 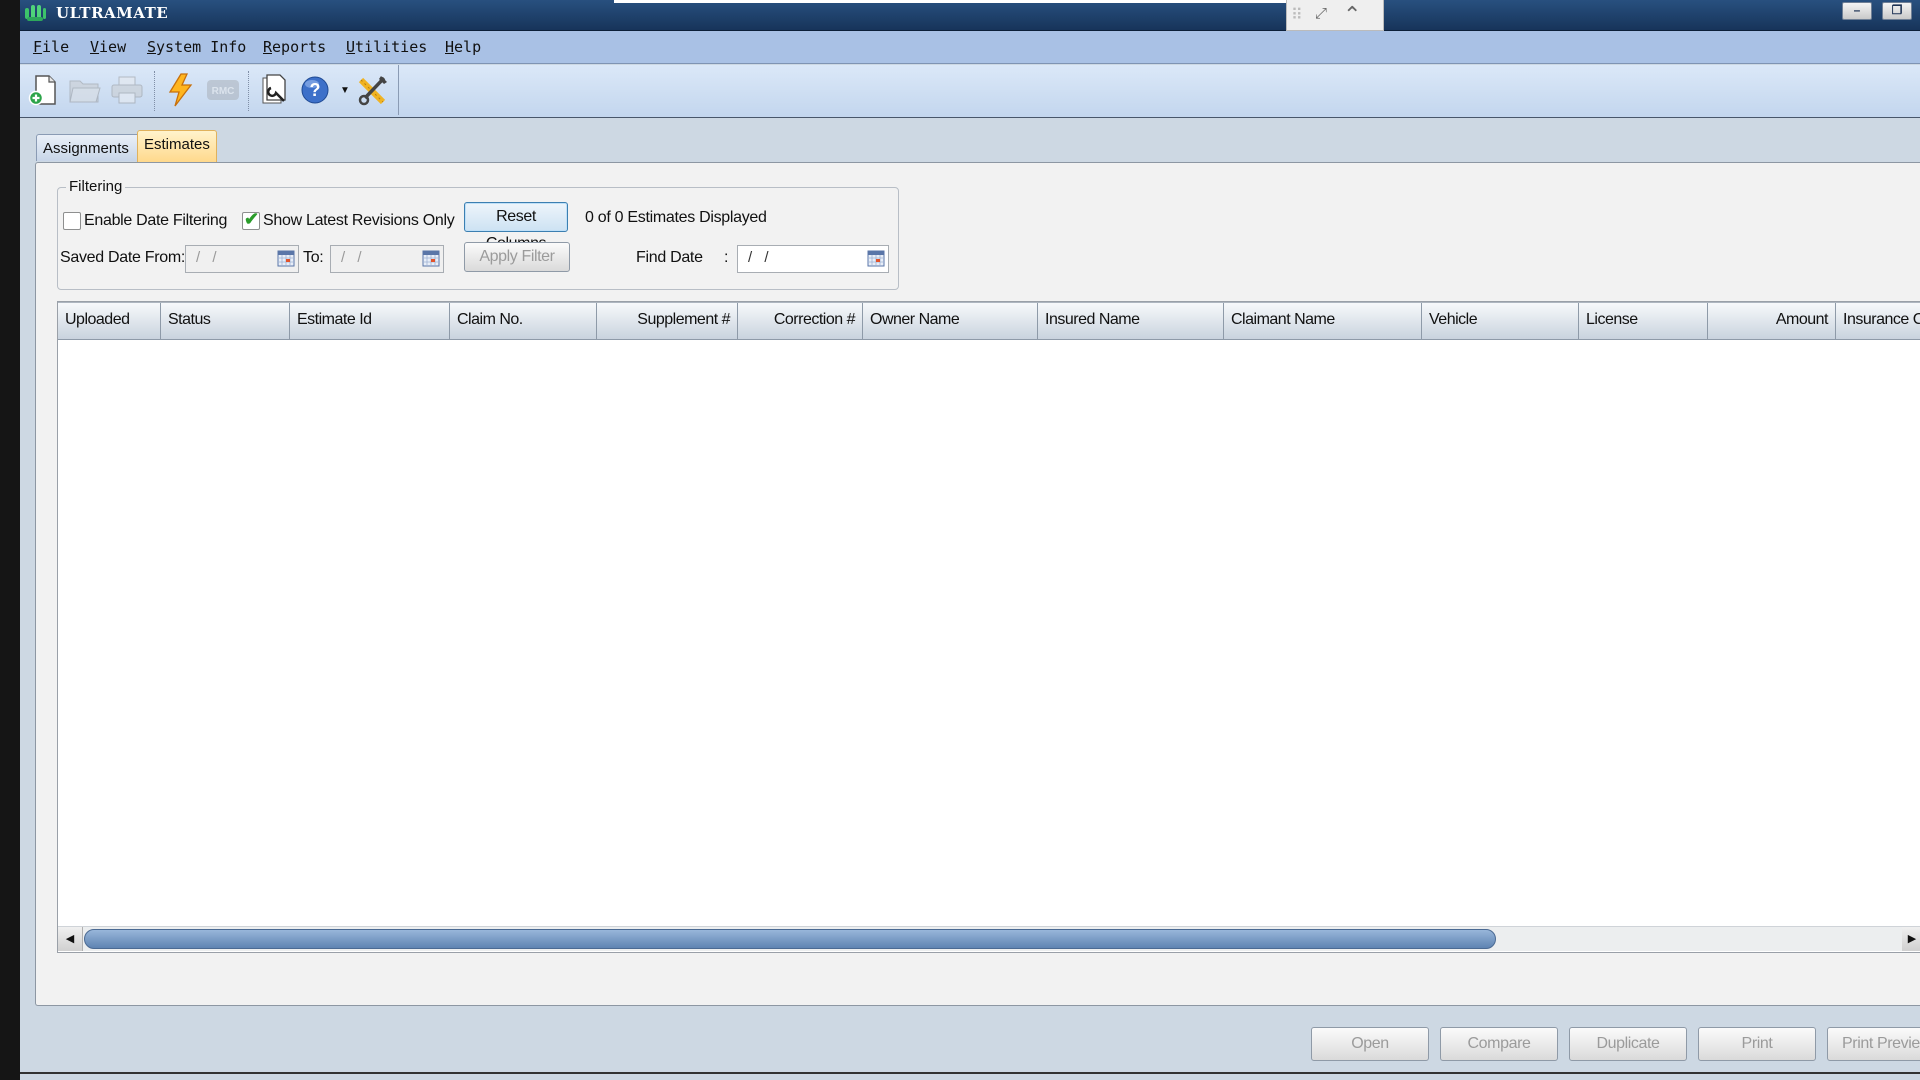 What do you see at coordinates (225, 321) in the screenshot?
I see `column-header-status: Status` at bounding box center [225, 321].